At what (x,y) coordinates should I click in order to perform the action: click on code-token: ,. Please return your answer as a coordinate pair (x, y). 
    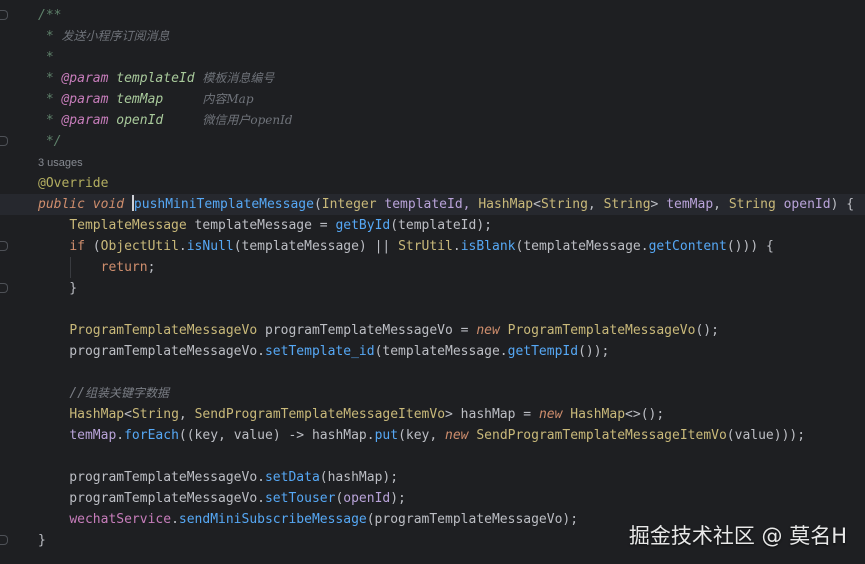
    Looking at the image, I should click on (186, 414).